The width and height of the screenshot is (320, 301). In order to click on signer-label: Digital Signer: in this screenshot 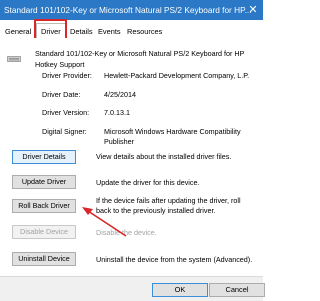, I will do `click(64, 131)`.